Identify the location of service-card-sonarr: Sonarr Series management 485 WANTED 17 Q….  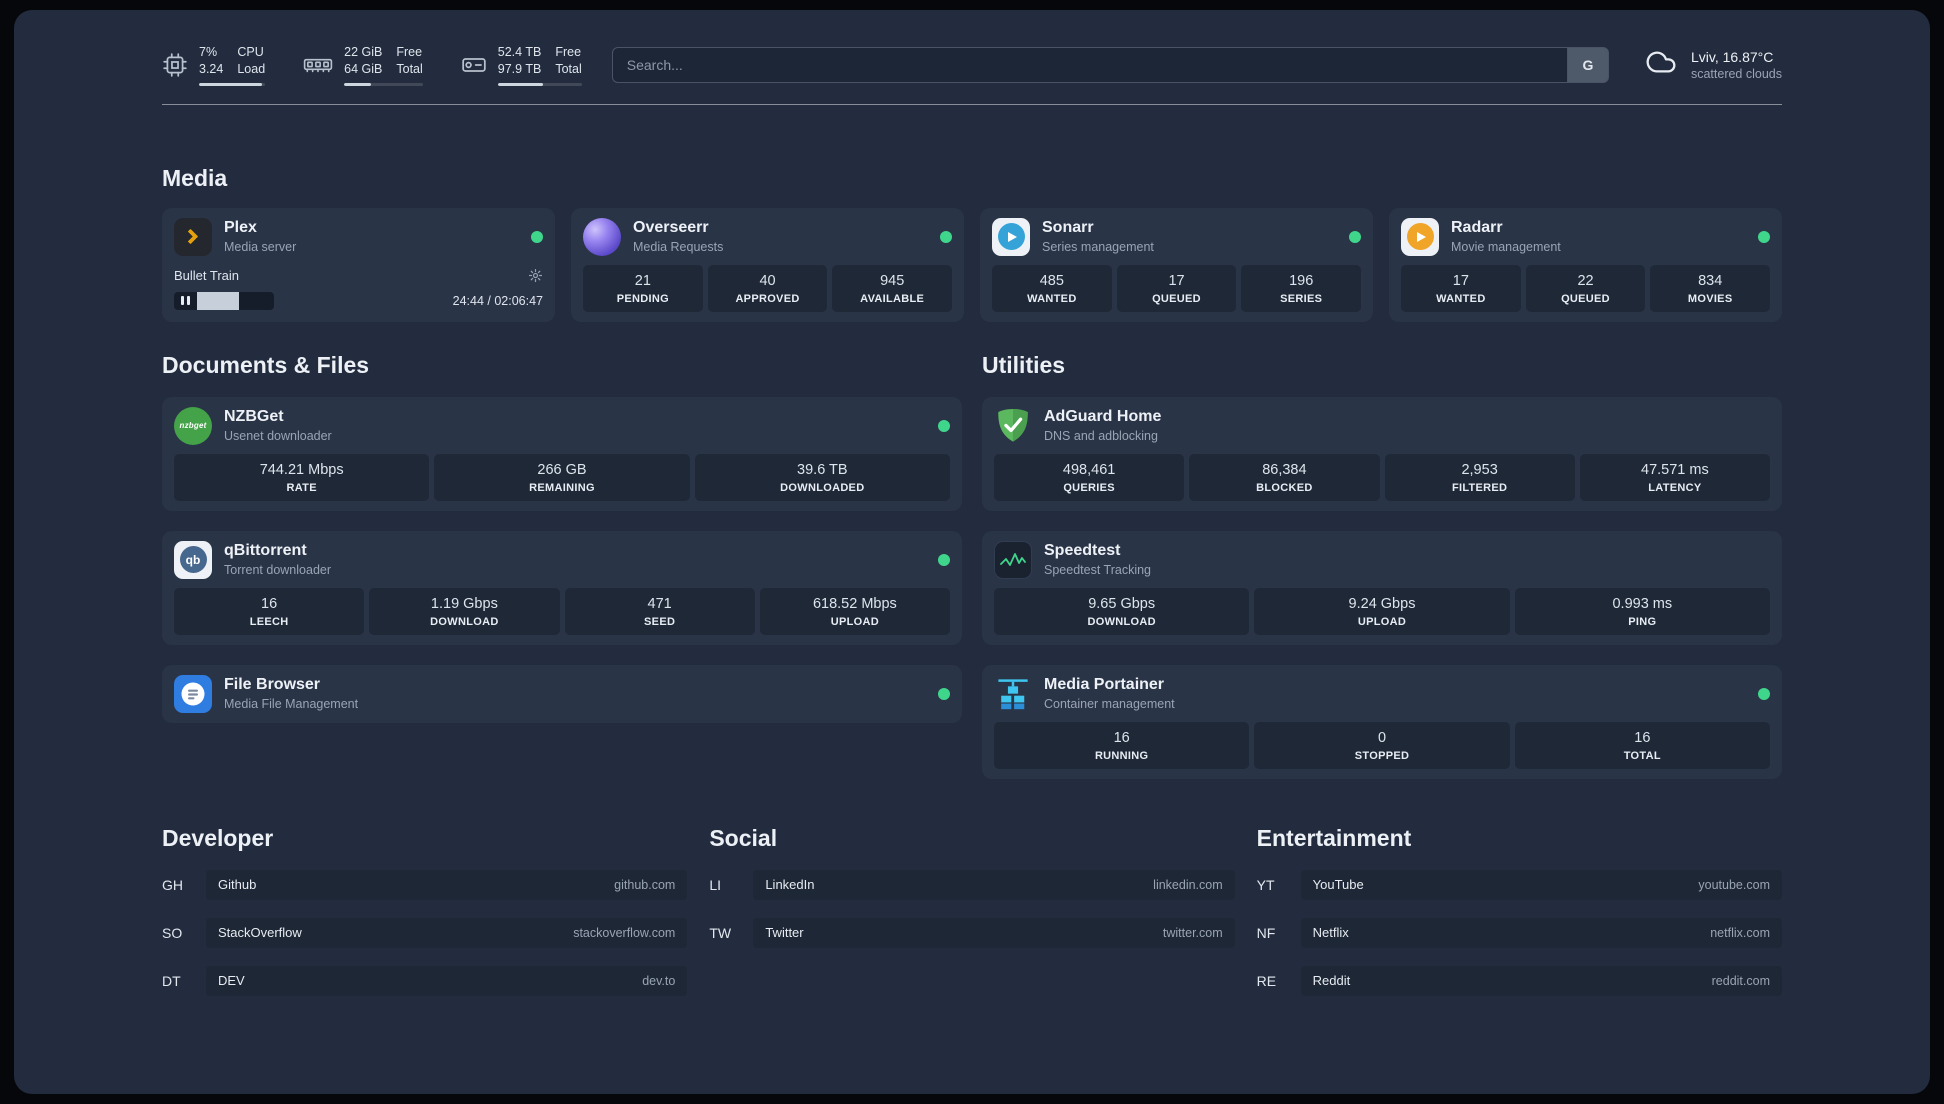
(1176, 264).